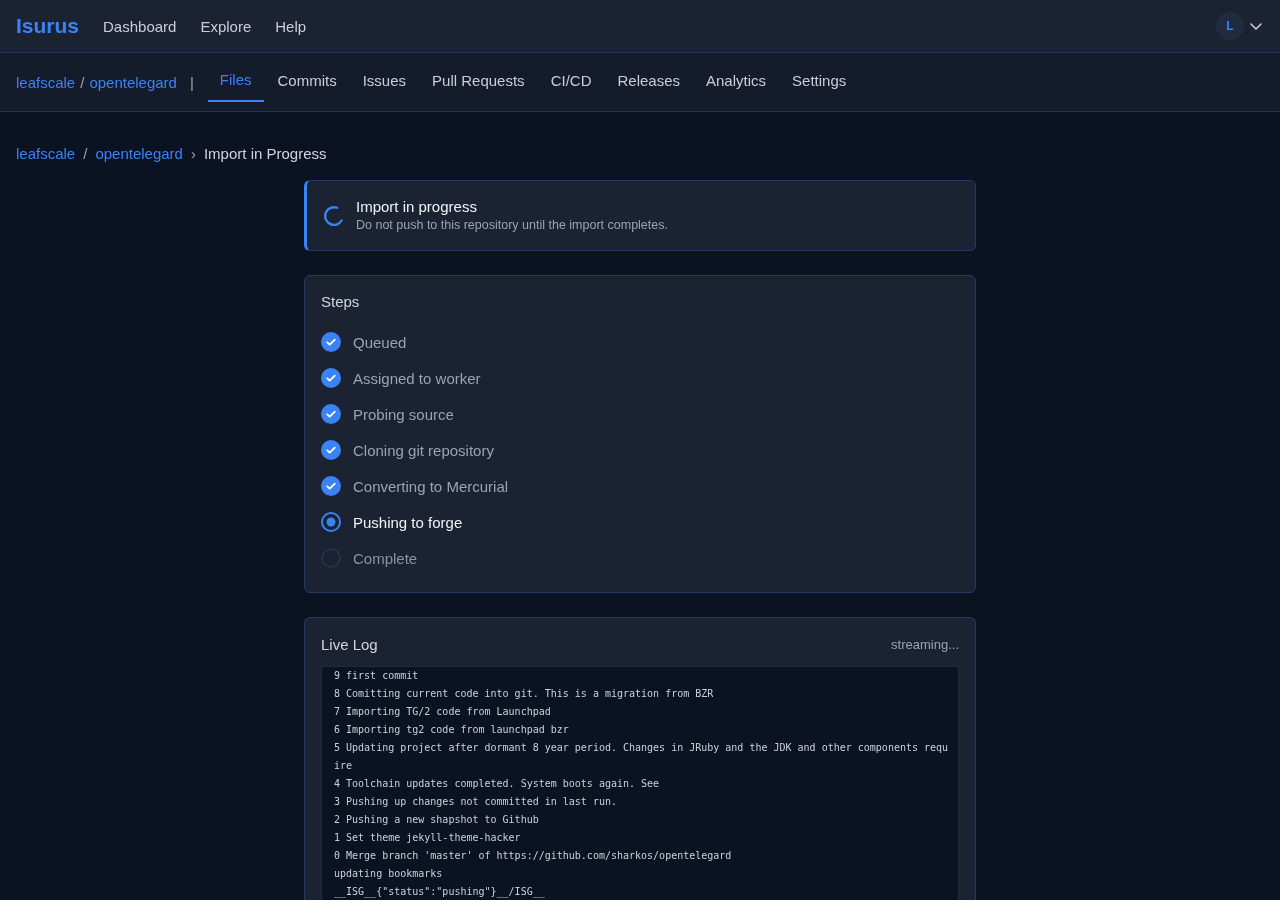  What do you see at coordinates (819, 82) in the screenshot?
I see `tab: Settings` at bounding box center [819, 82].